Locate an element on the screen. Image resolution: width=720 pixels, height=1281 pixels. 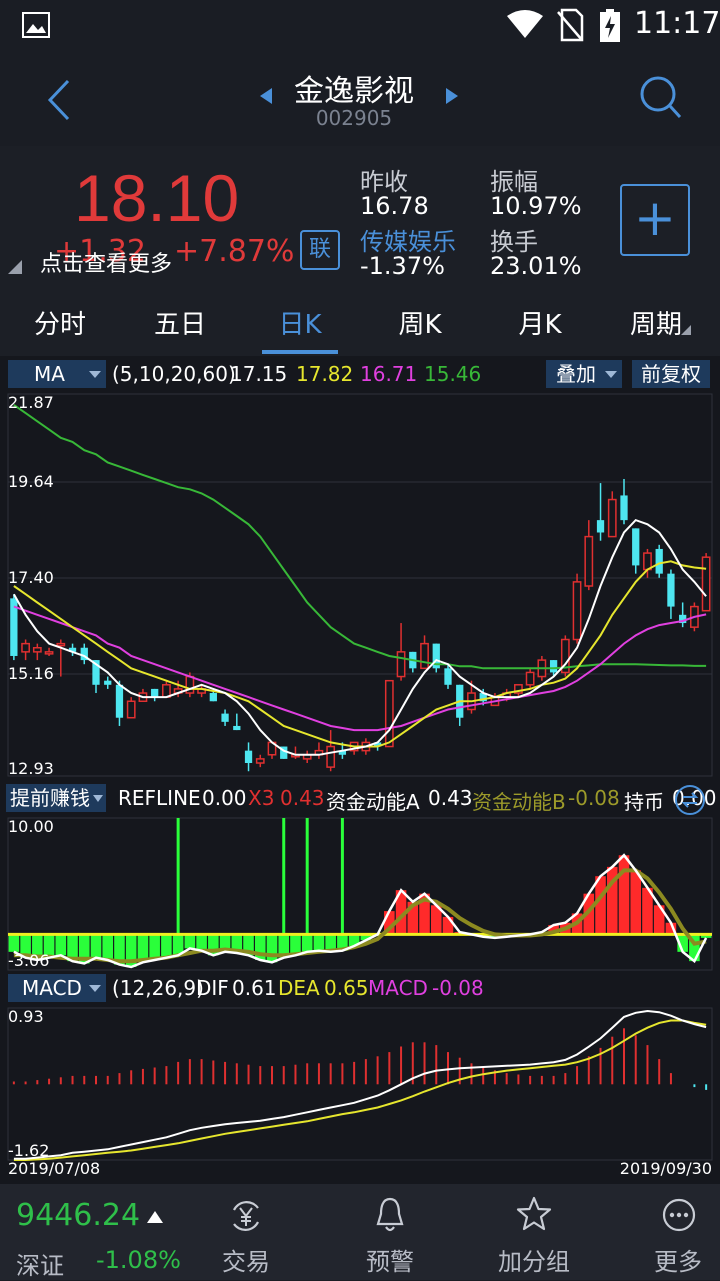
k-tick-2: 17.40 is located at coordinates (31, 577).